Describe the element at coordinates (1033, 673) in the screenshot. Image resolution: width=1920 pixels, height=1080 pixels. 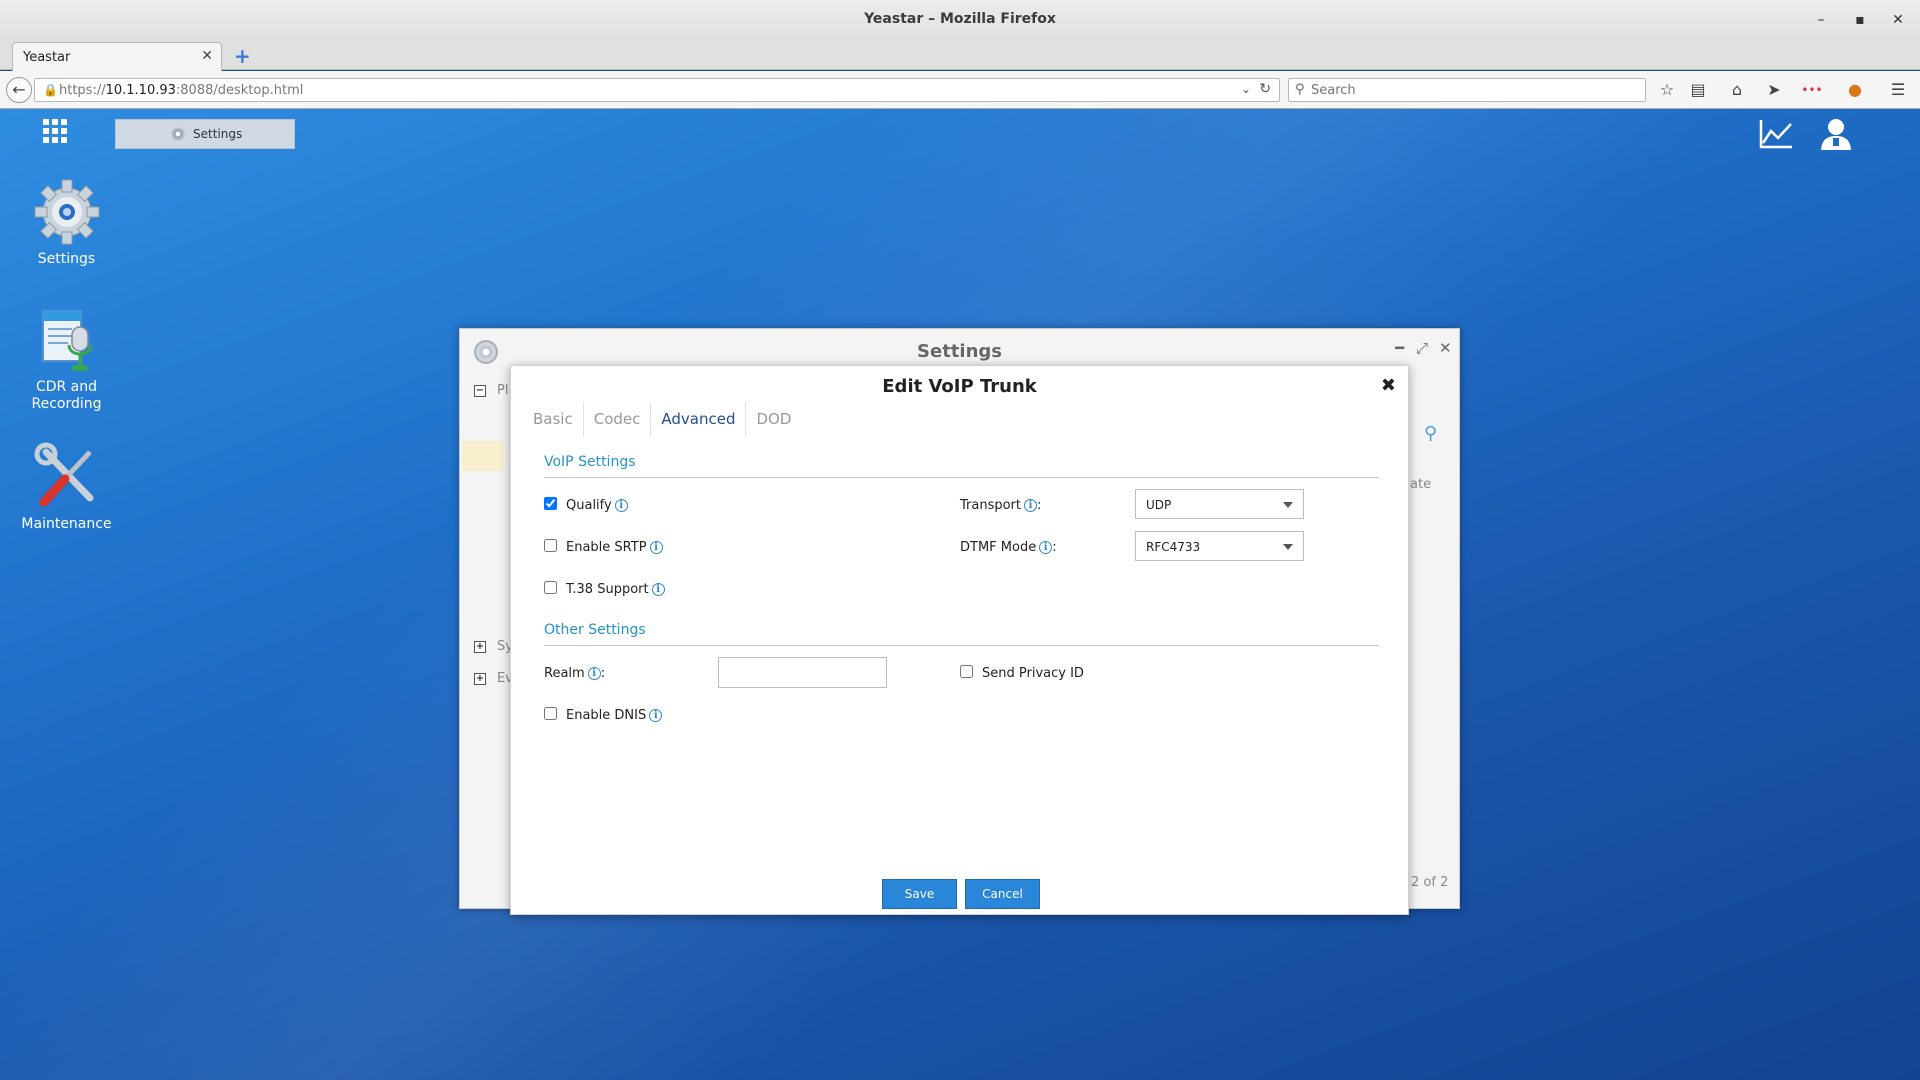
I see `send-privacy-id-label: Send Privacy ID` at that location.